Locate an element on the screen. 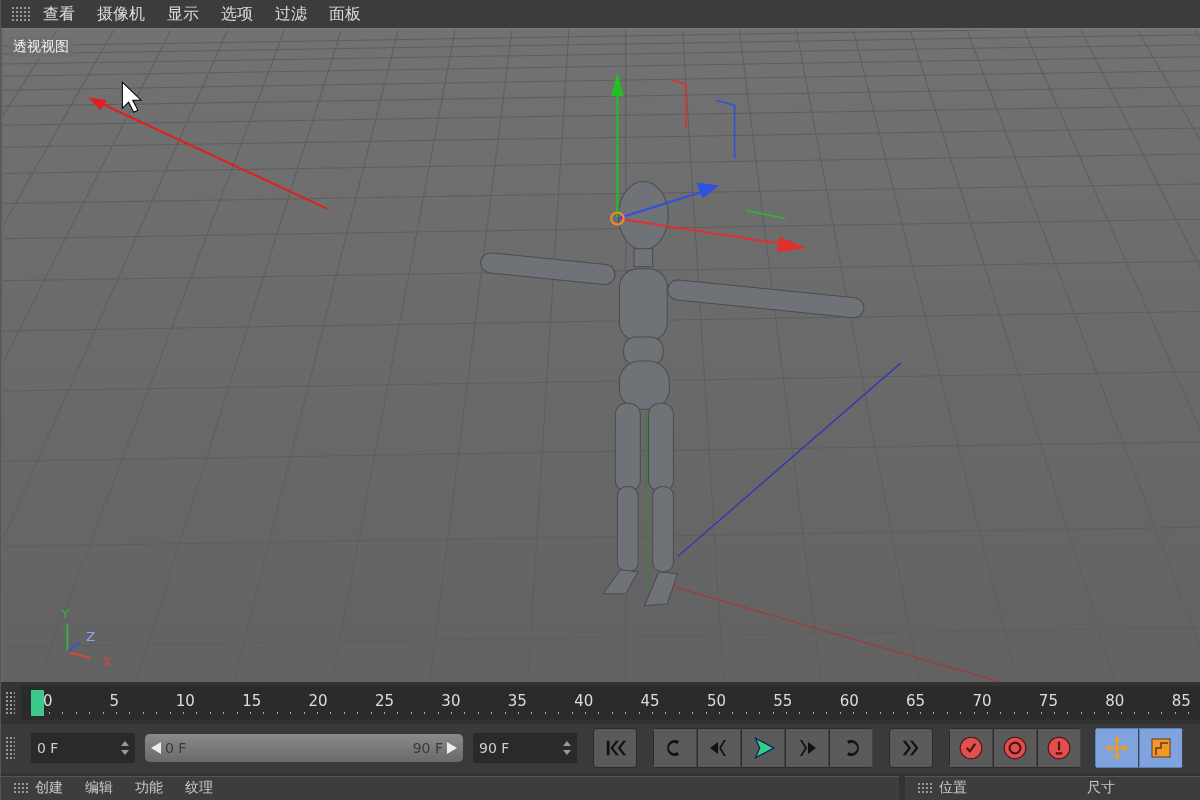 The height and width of the screenshot is (800, 1200). keyframe-selection-button is located at coordinates (1059, 748).